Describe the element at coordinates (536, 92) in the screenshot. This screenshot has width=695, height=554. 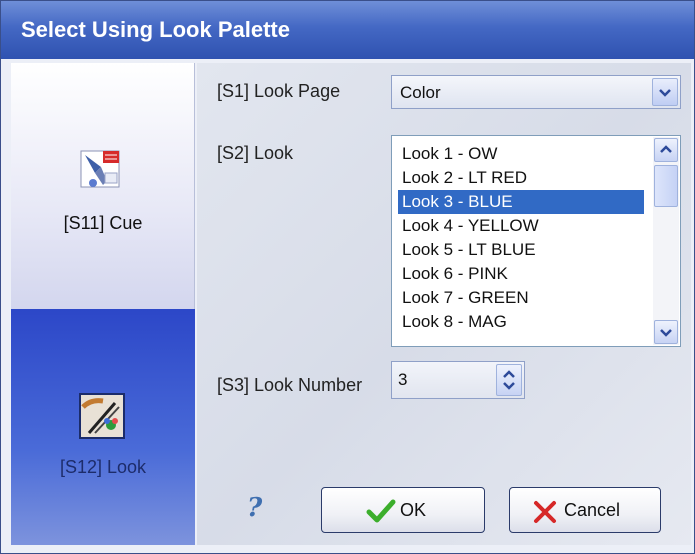
I see `look-page-select: Color` at that location.